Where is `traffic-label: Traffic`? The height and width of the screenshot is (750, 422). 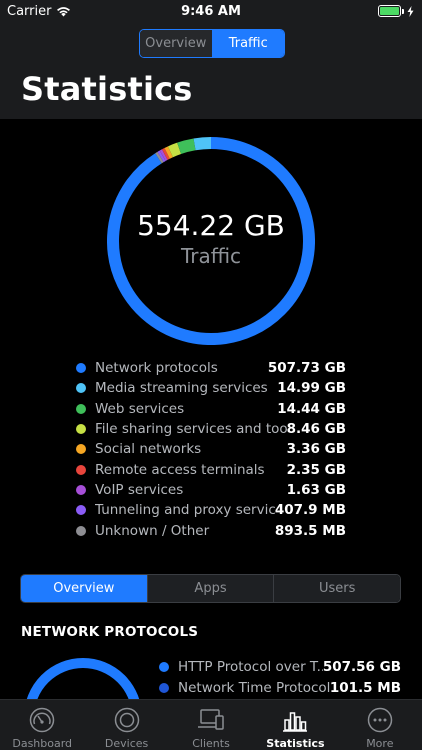
traffic-label: Traffic is located at coordinates (211, 256).